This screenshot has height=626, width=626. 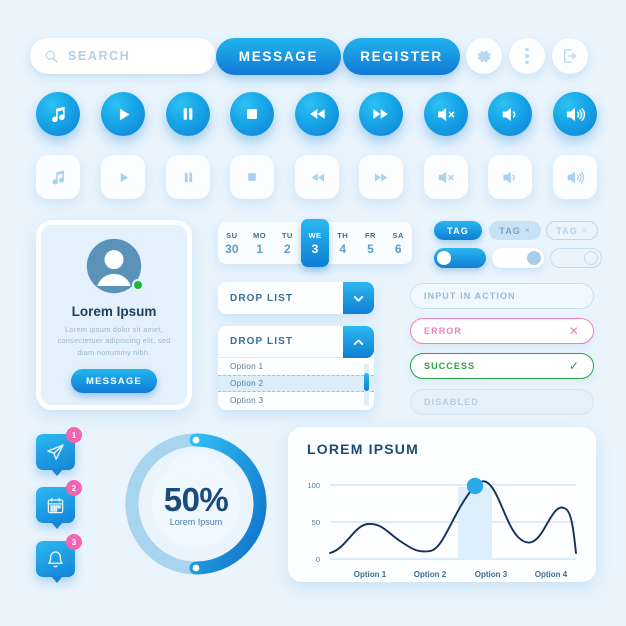 I want to click on play-square-button, so click(x=123, y=177).